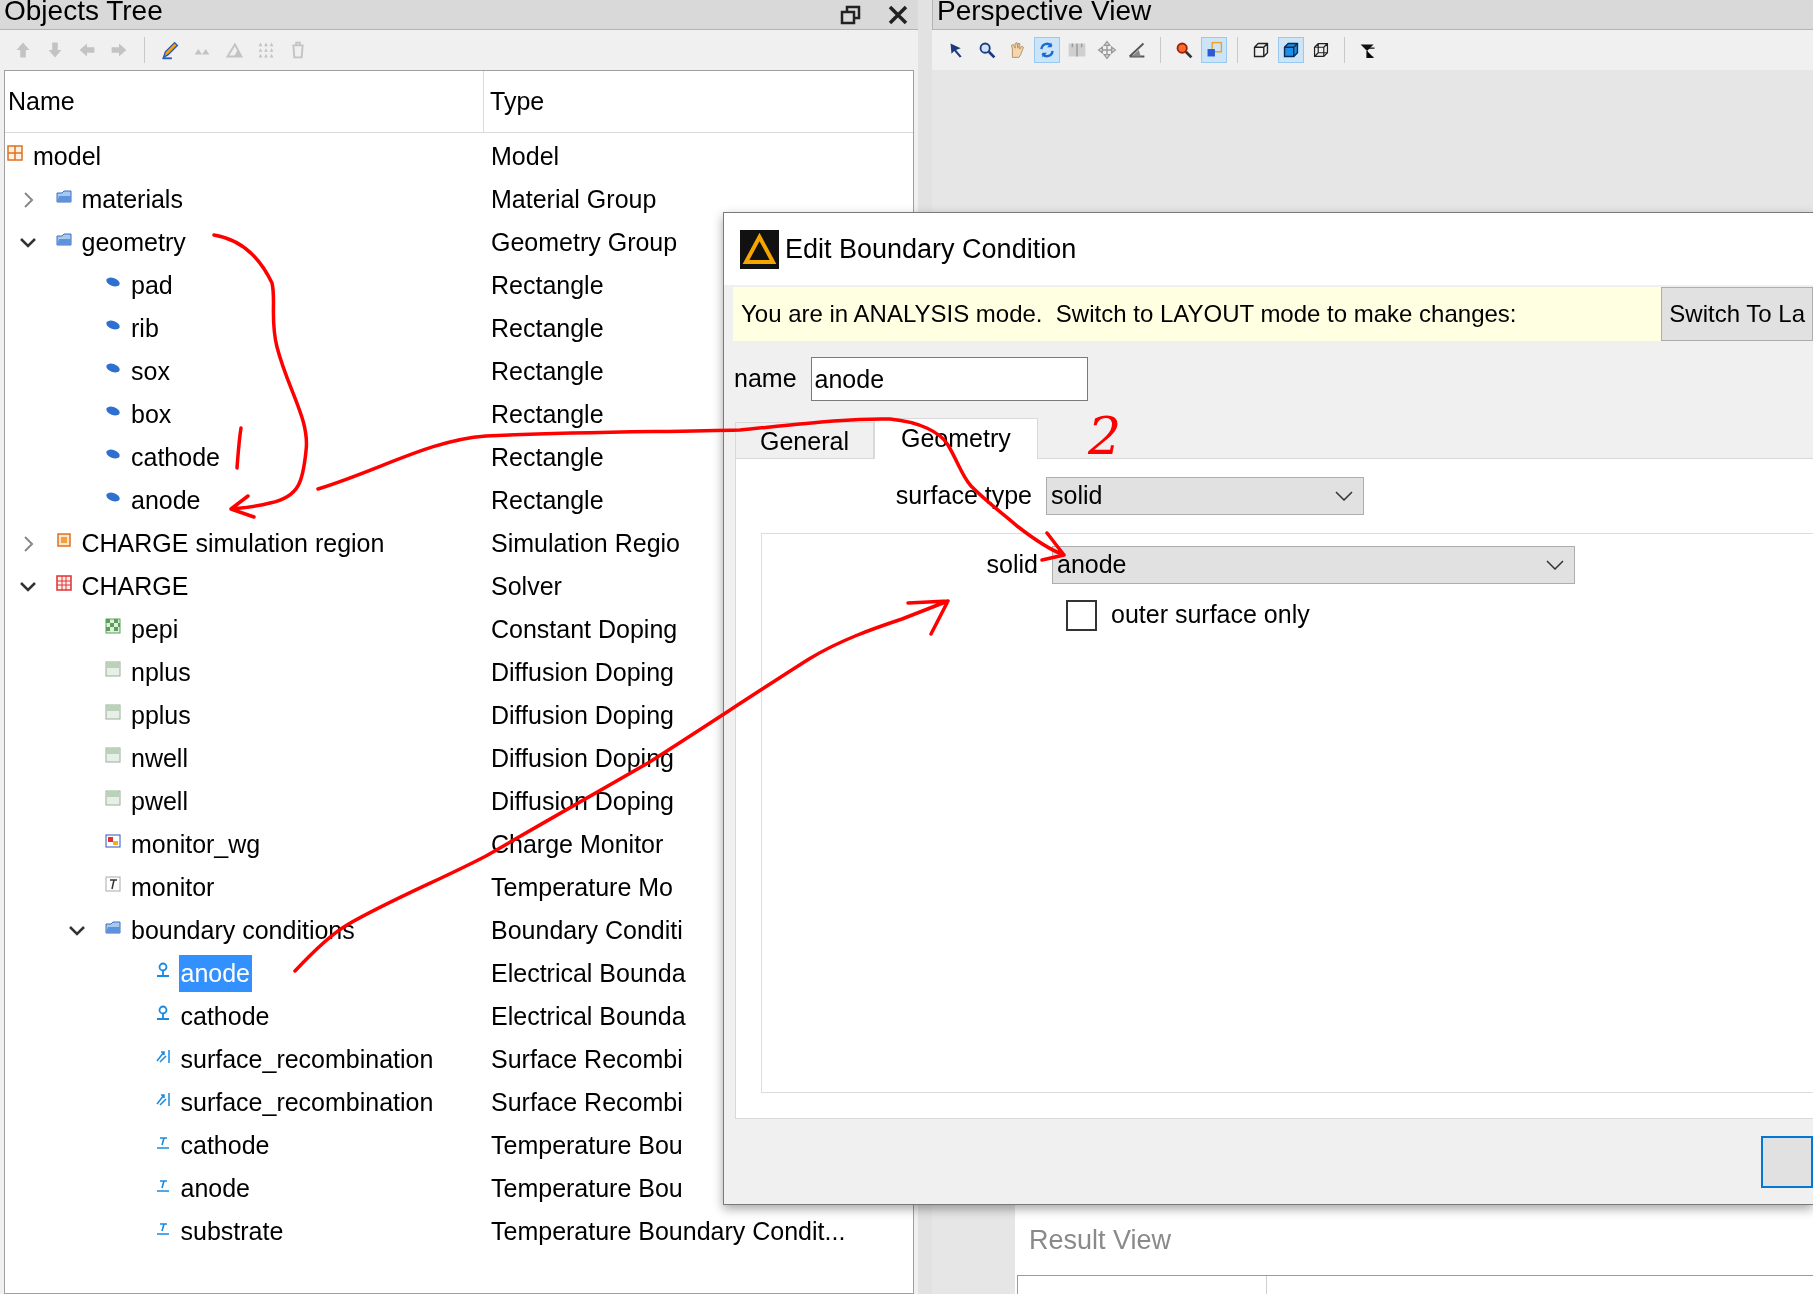 This screenshot has height=1294, width=1813. What do you see at coordinates (1291, 50) in the screenshot?
I see `cube-icon` at bounding box center [1291, 50].